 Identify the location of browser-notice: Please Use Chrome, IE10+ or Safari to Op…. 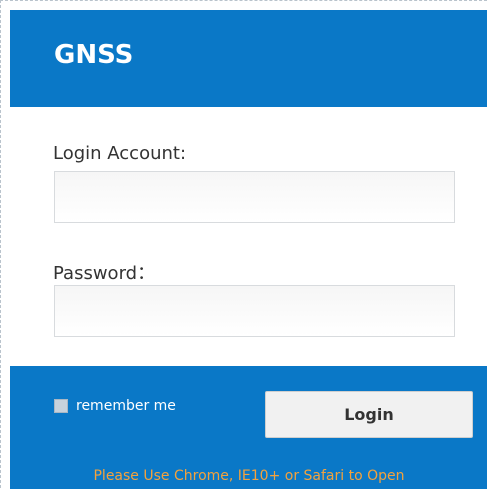
(249, 476).